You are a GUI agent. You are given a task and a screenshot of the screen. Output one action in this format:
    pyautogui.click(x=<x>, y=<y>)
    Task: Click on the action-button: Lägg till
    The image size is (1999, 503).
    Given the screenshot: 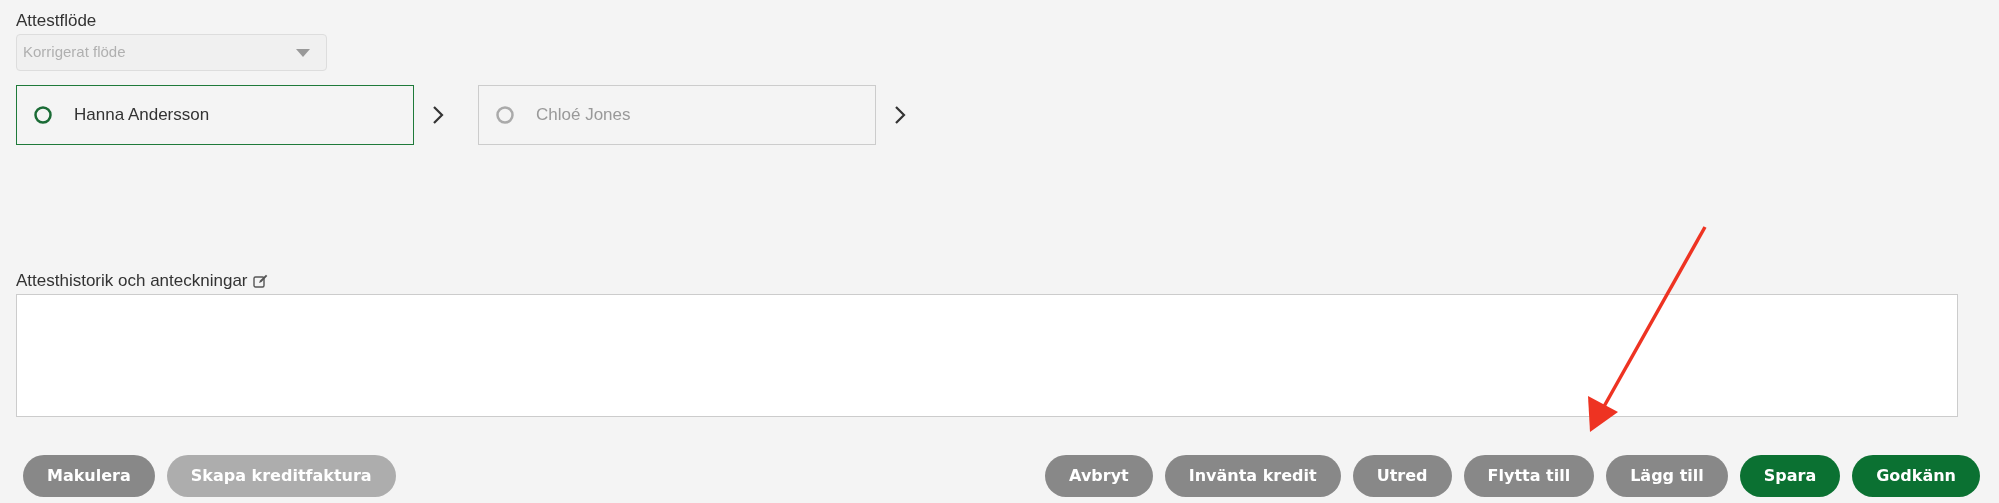 What is the action you would take?
    pyautogui.click(x=1667, y=476)
    